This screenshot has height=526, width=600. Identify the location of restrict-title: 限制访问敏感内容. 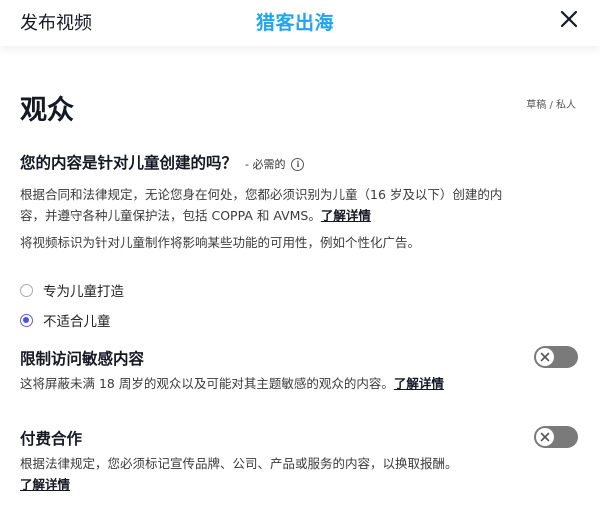
(82, 359).